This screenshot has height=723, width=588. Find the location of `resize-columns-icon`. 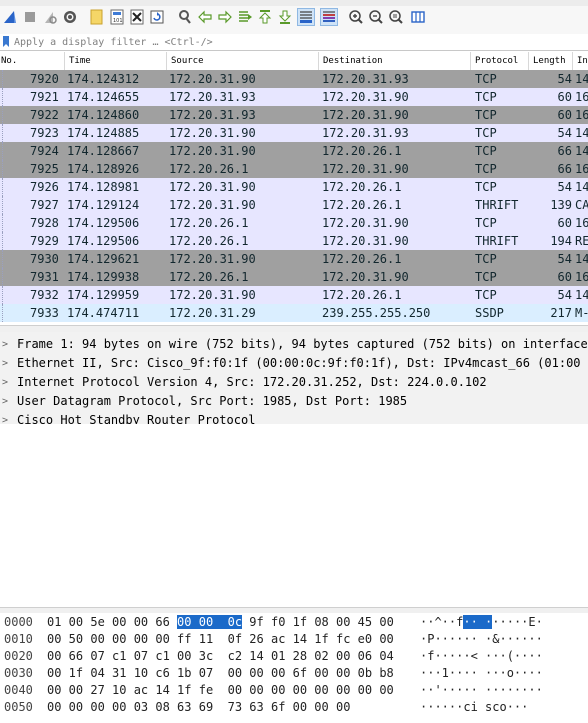

resize-columns-icon is located at coordinates (418, 17).